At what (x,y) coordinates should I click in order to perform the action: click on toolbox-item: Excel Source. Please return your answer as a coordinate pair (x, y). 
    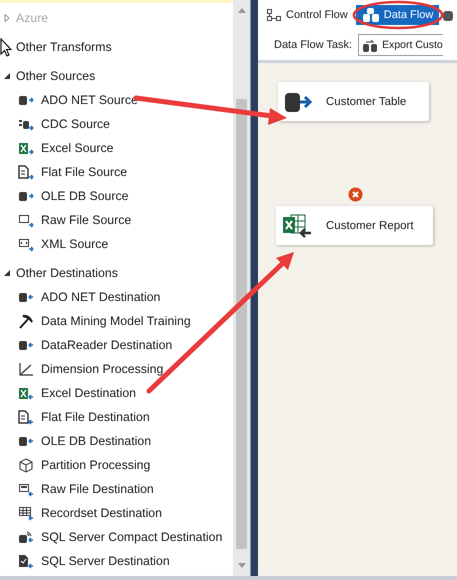
    Looking at the image, I should click on (77, 148).